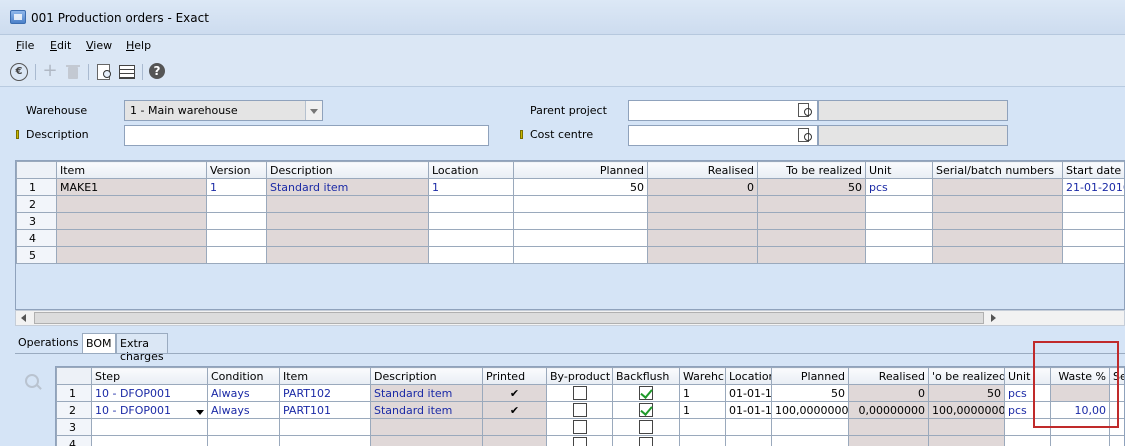 This screenshot has width=1125, height=446. What do you see at coordinates (25, 45) in the screenshot?
I see `menu-file: File` at bounding box center [25, 45].